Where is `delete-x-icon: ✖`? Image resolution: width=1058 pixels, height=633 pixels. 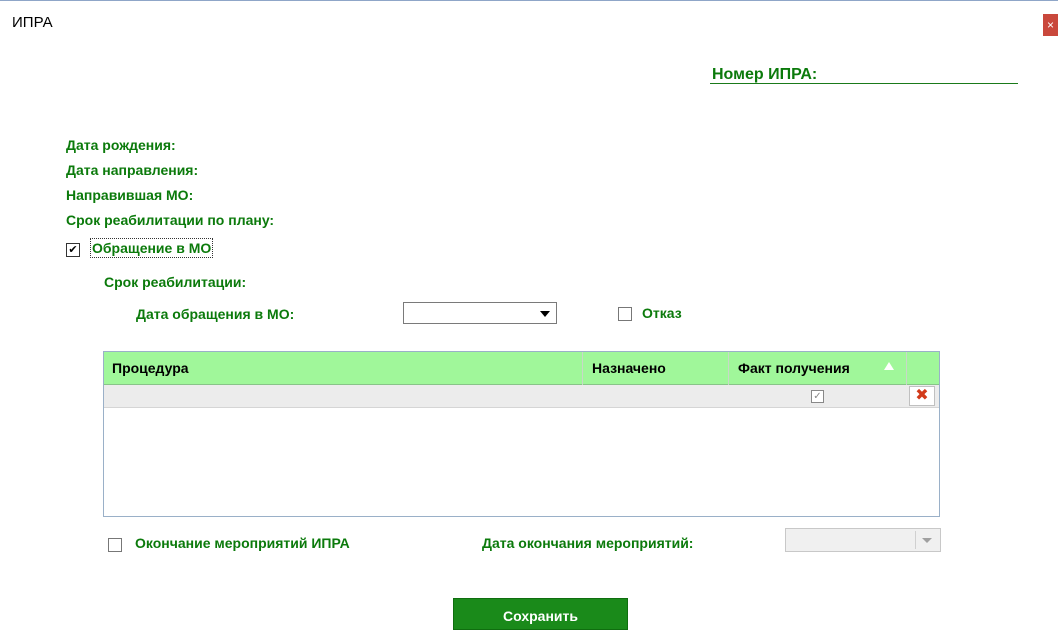 delete-x-icon: ✖ is located at coordinates (922, 395).